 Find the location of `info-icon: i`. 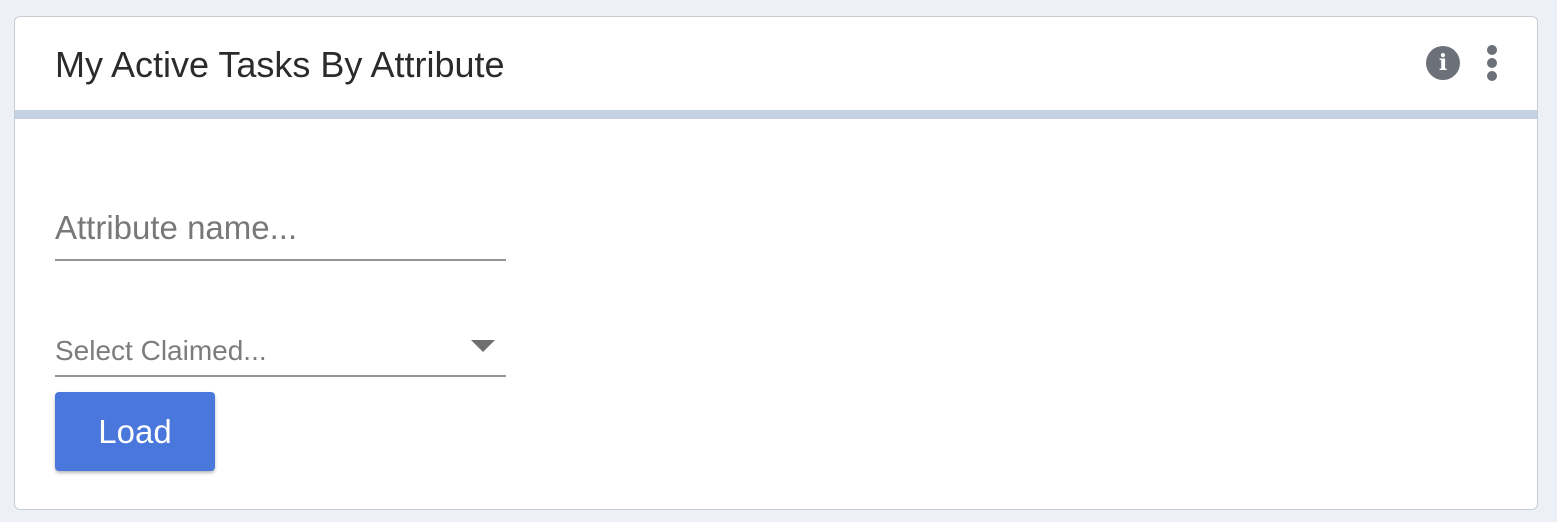

info-icon: i is located at coordinates (1443, 63).